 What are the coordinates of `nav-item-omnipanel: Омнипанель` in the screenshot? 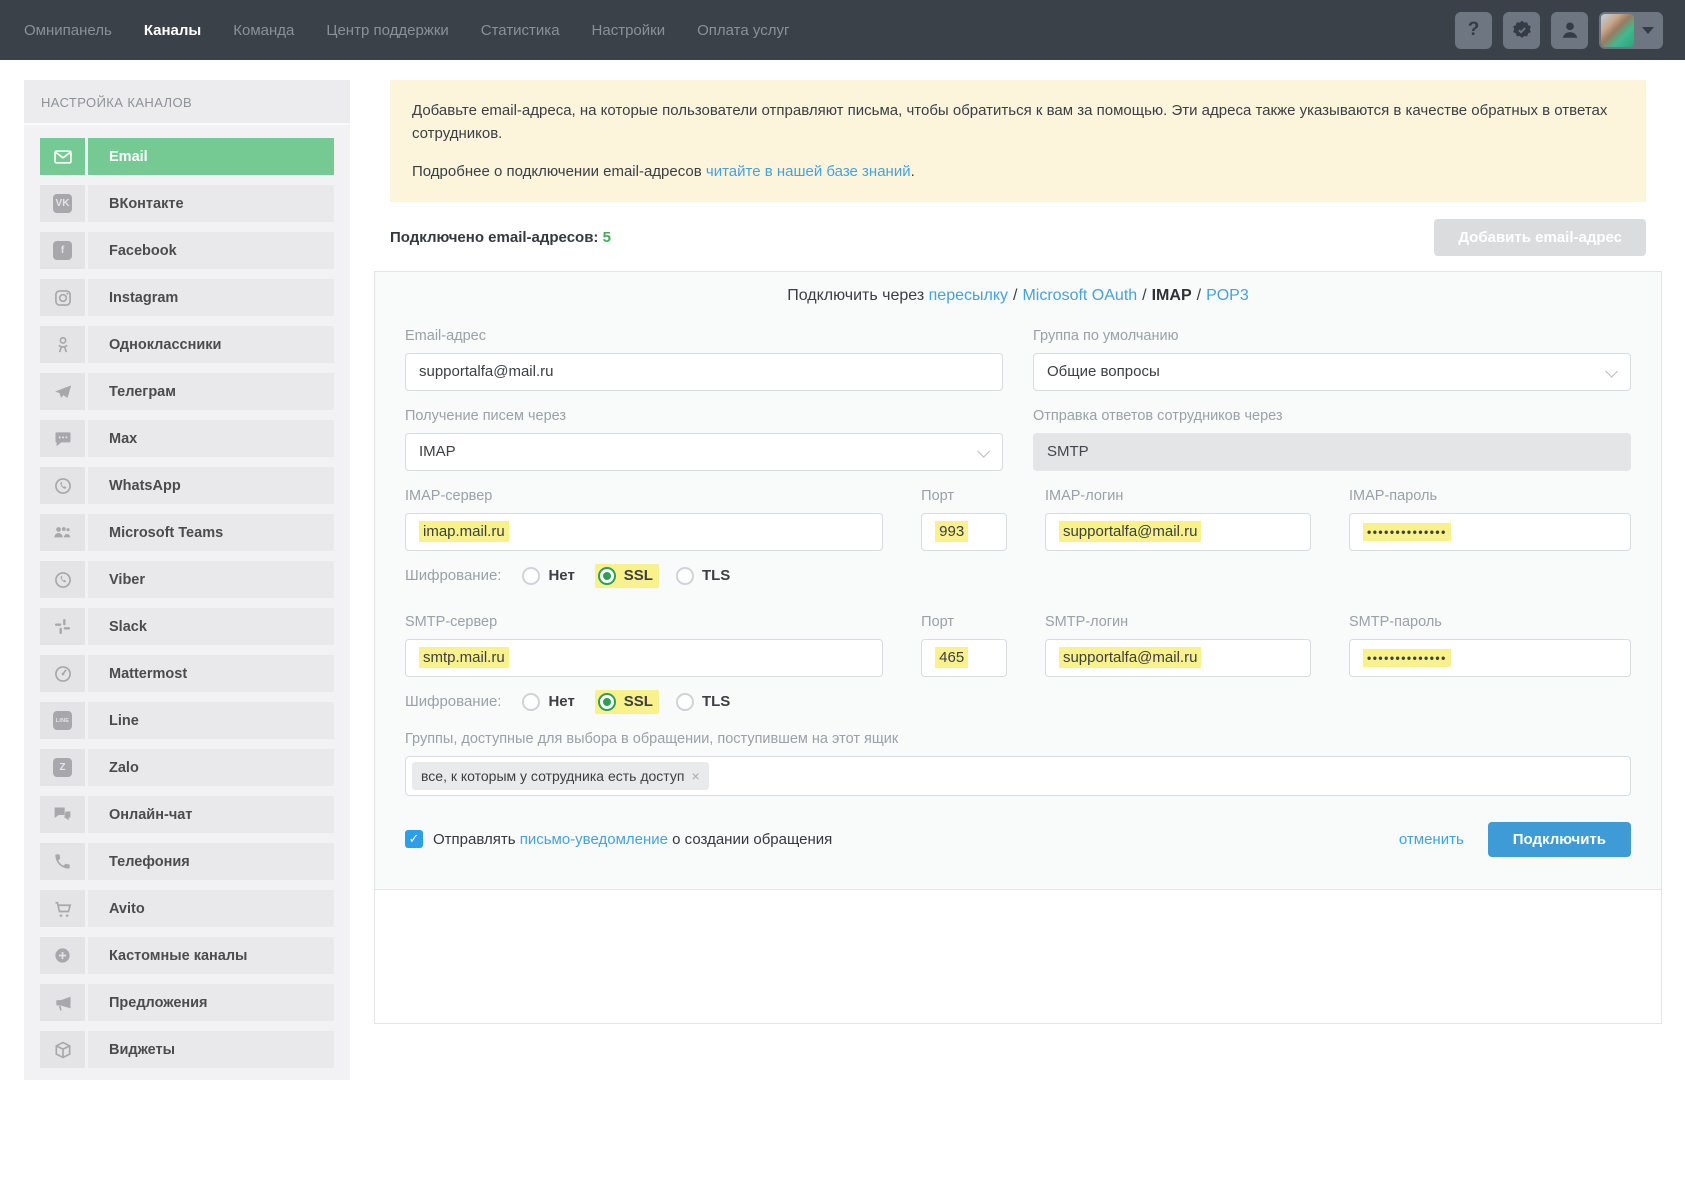 It's located at (68, 30).